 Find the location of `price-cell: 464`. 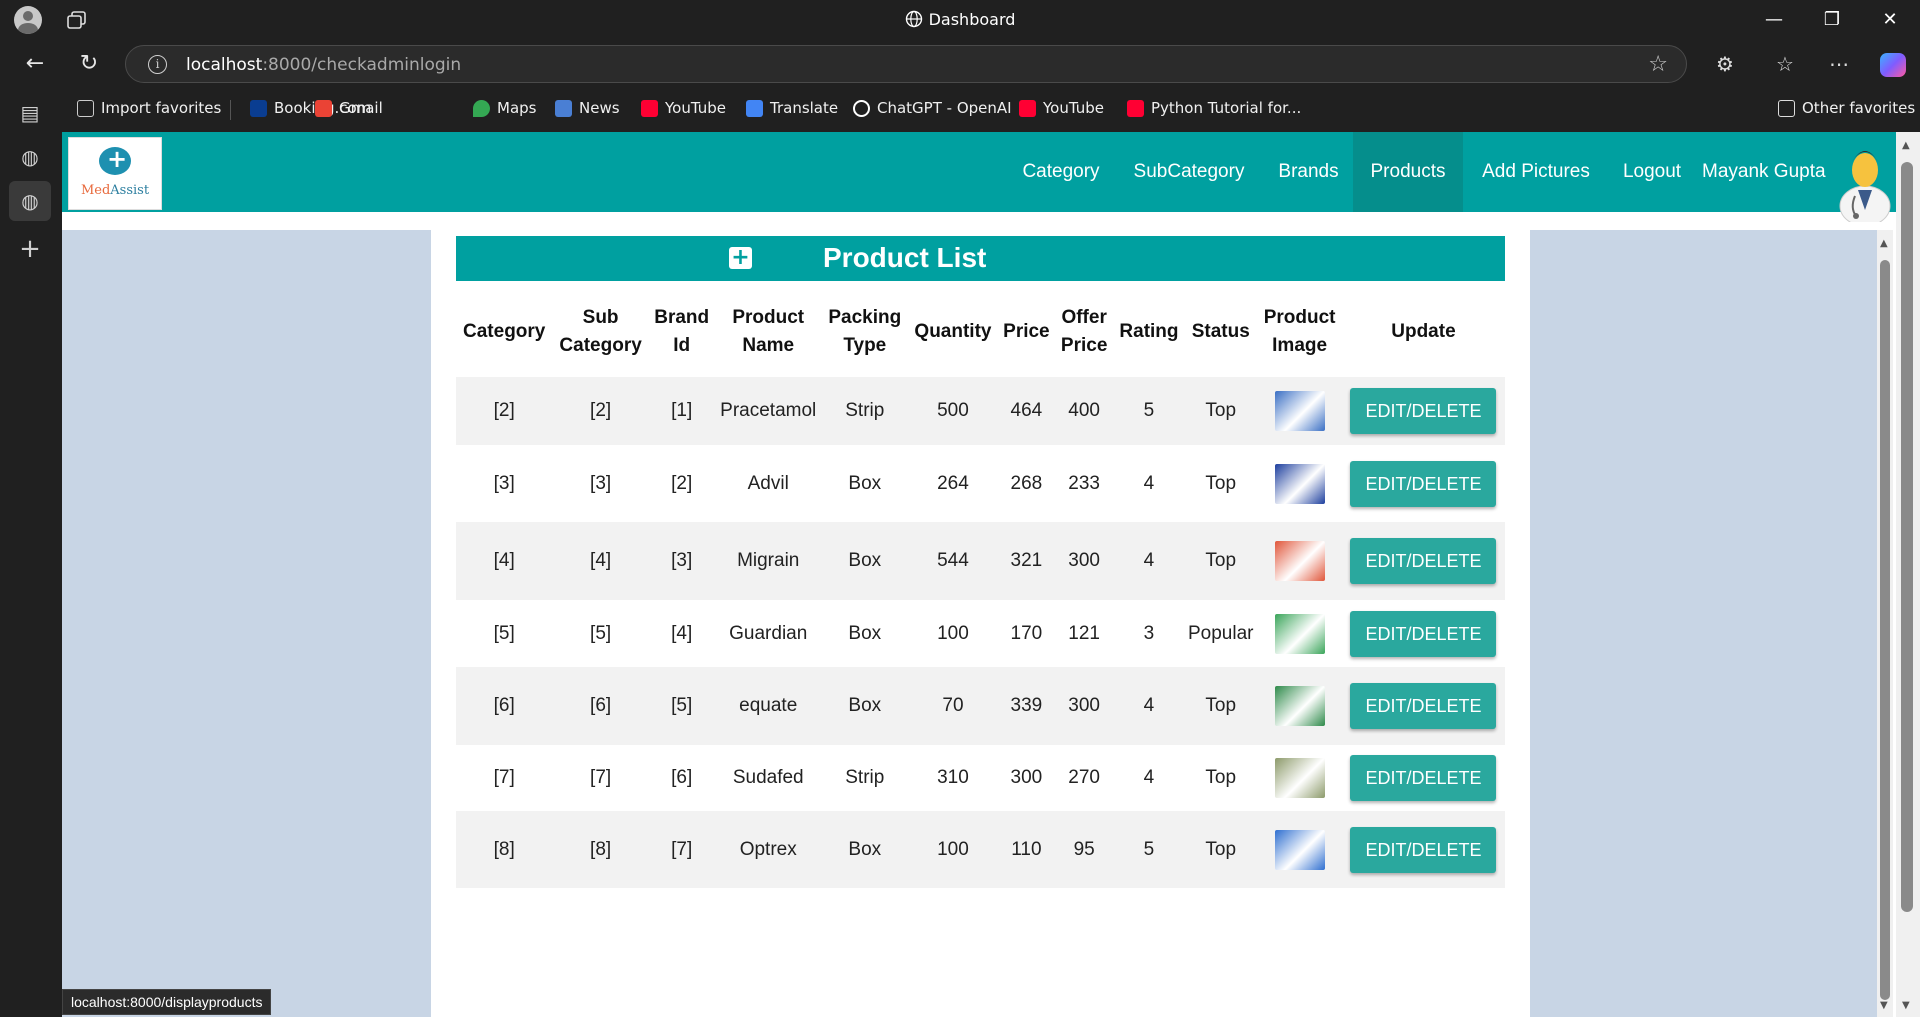

price-cell: 464 is located at coordinates (1026, 411).